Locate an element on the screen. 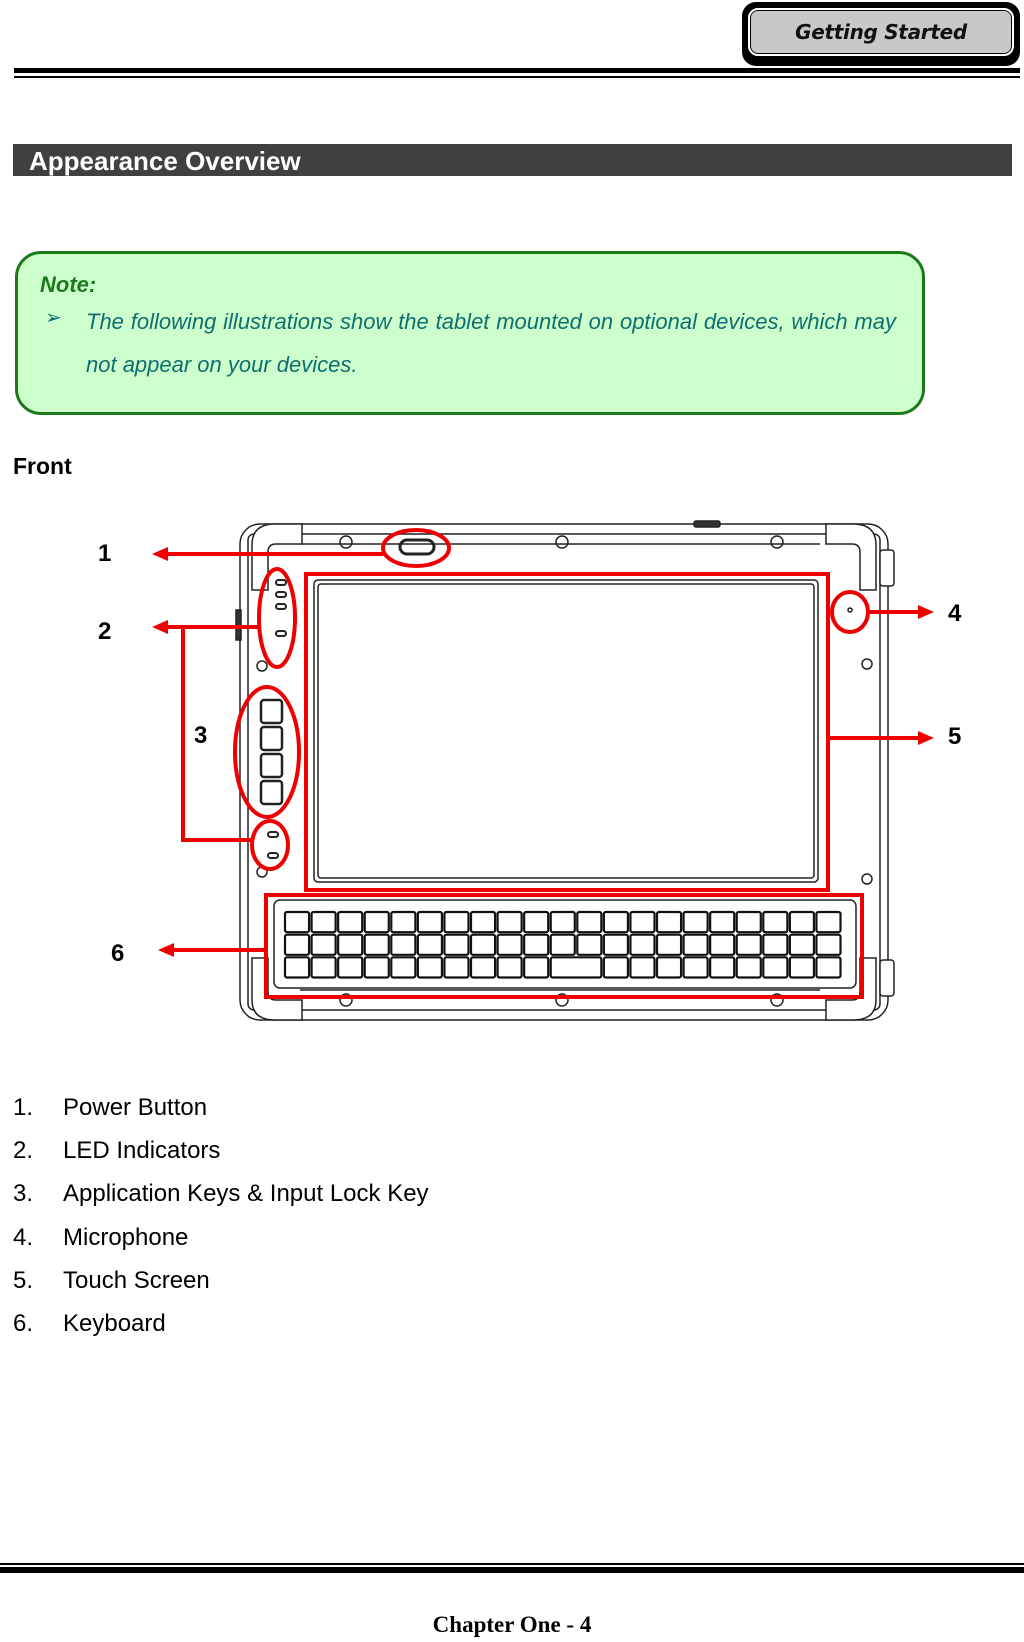 This screenshot has height=1642, width=1024. side-tab-right-bottom is located at coordinates (887, 978).